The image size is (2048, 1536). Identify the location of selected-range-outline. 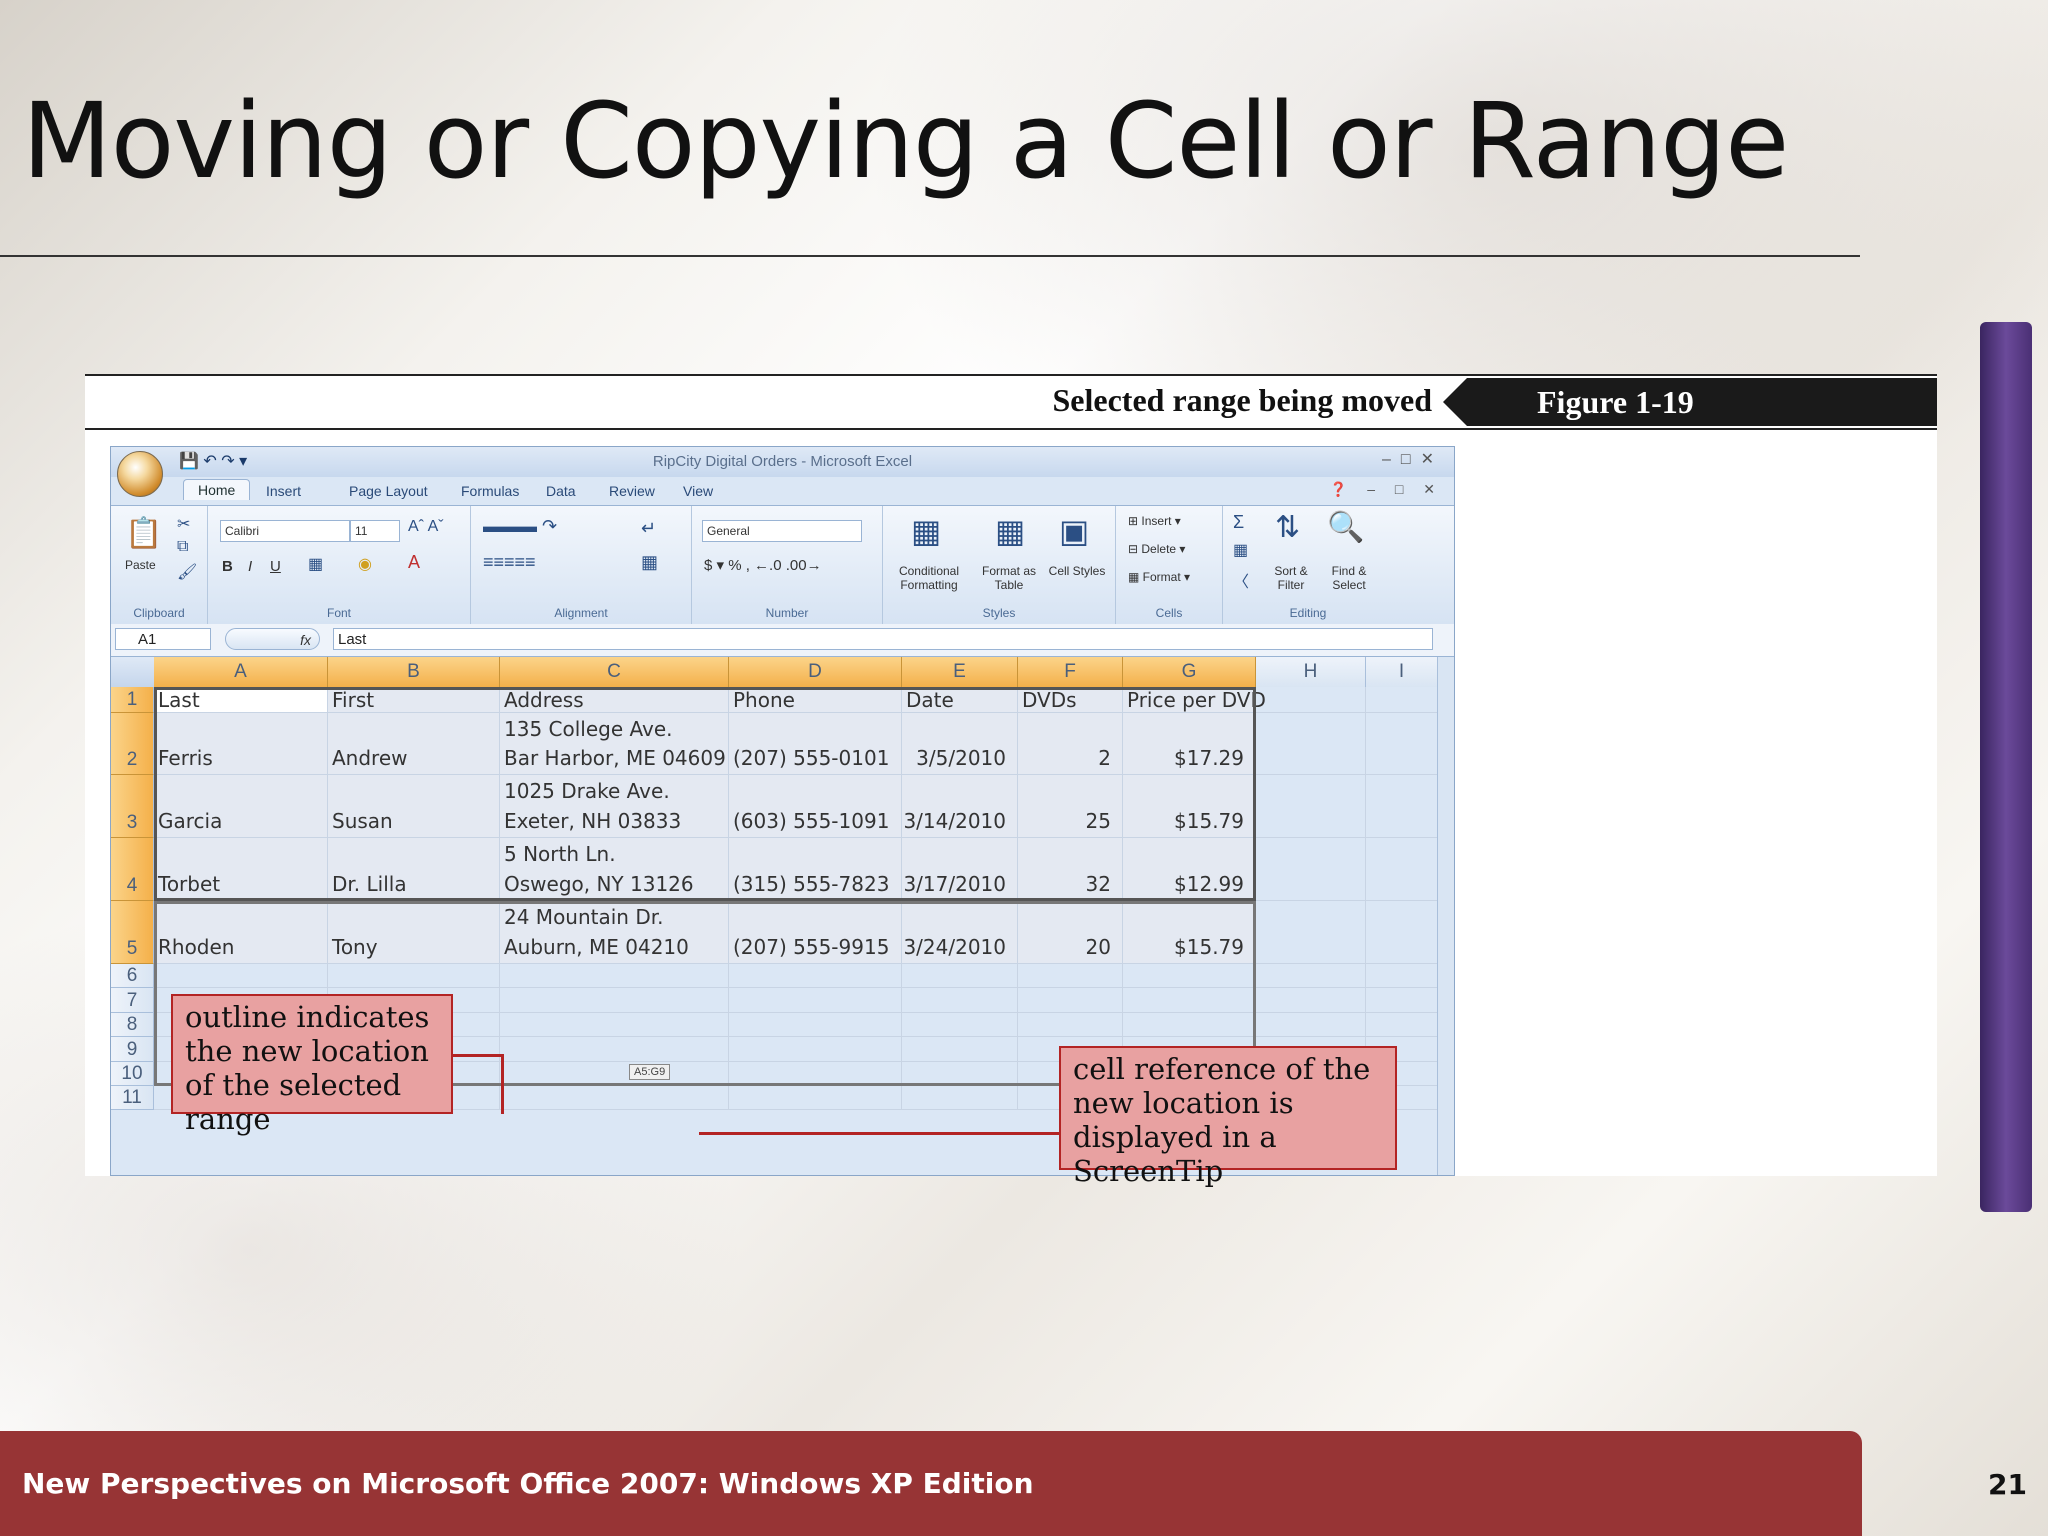
(705, 794).